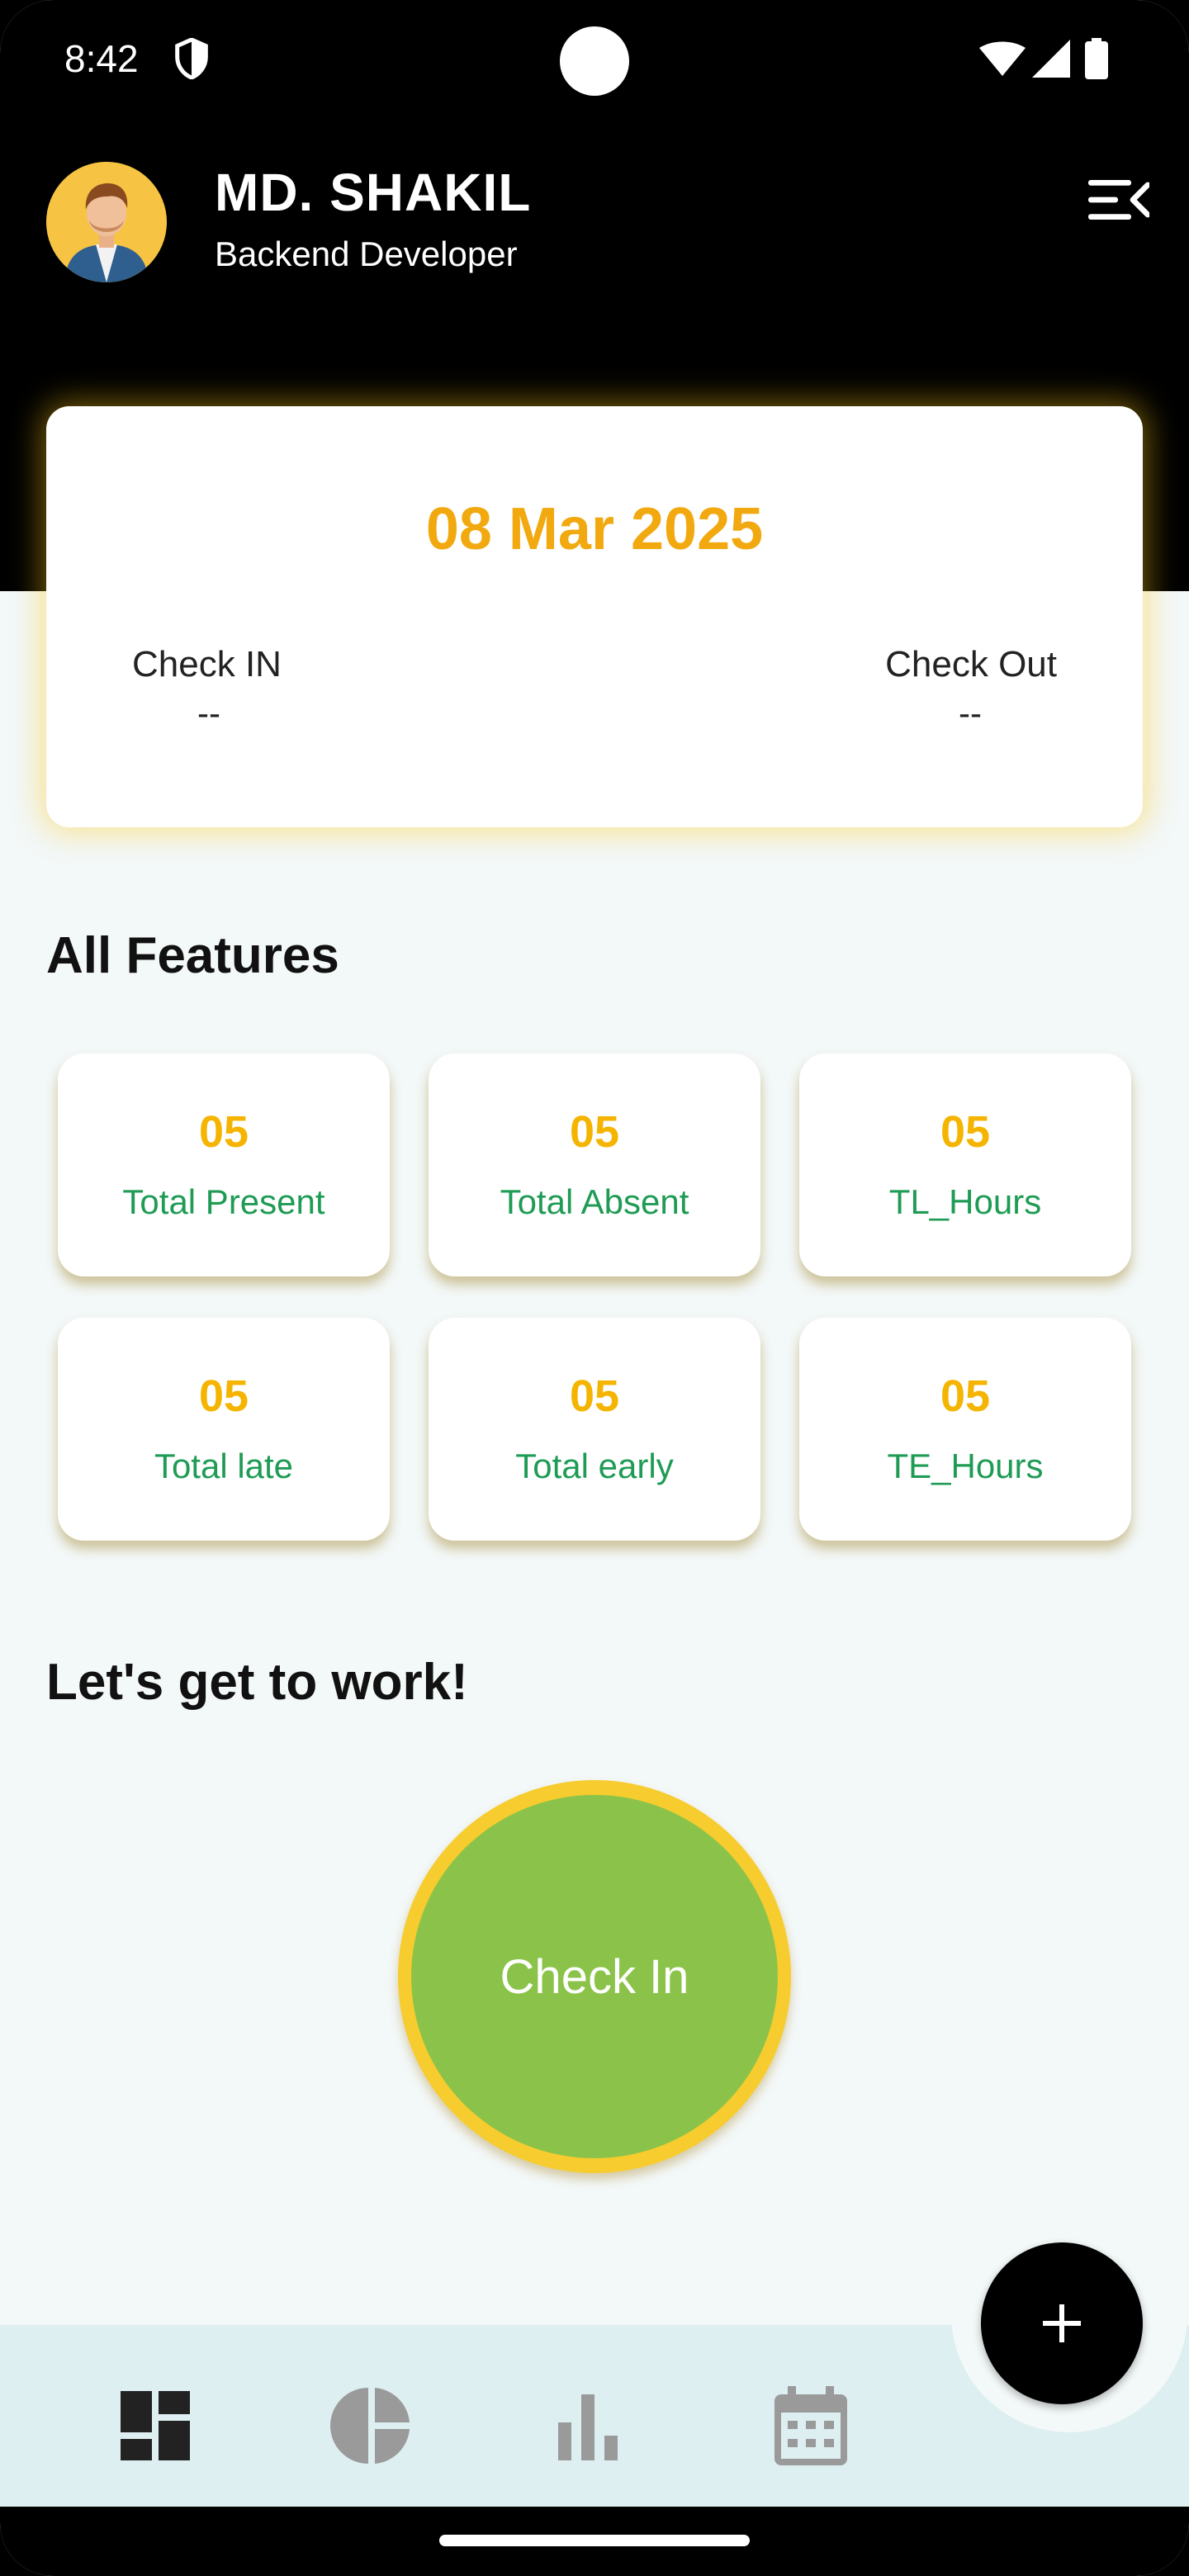 This screenshot has width=1189, height=2576. I want to click on tile-label: Total early, so click(594, 1466).